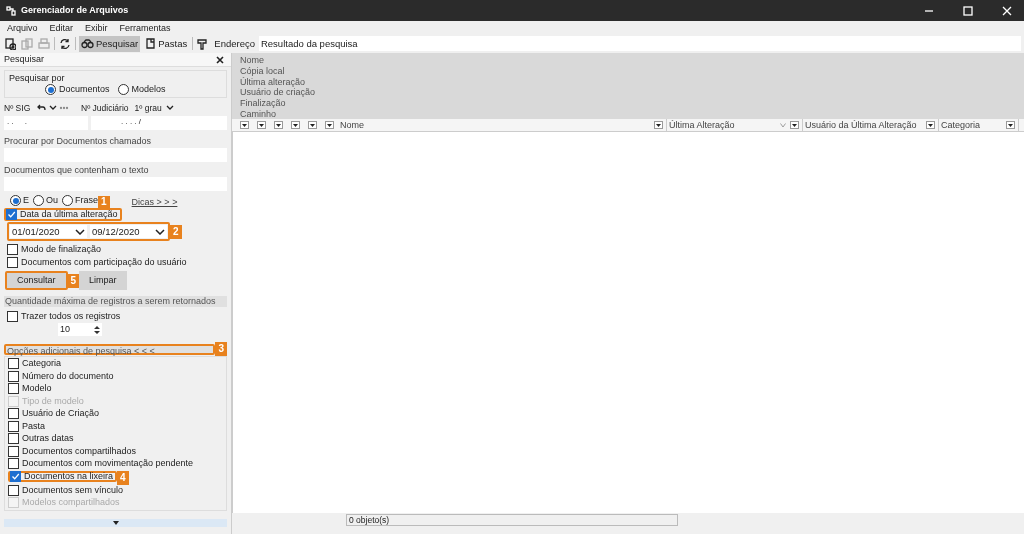 The image size is (1024, 534). Describe the element at coordinates (639, 43) in the screenshot. I see `address-field: Resultado da pesquisa` at that location.